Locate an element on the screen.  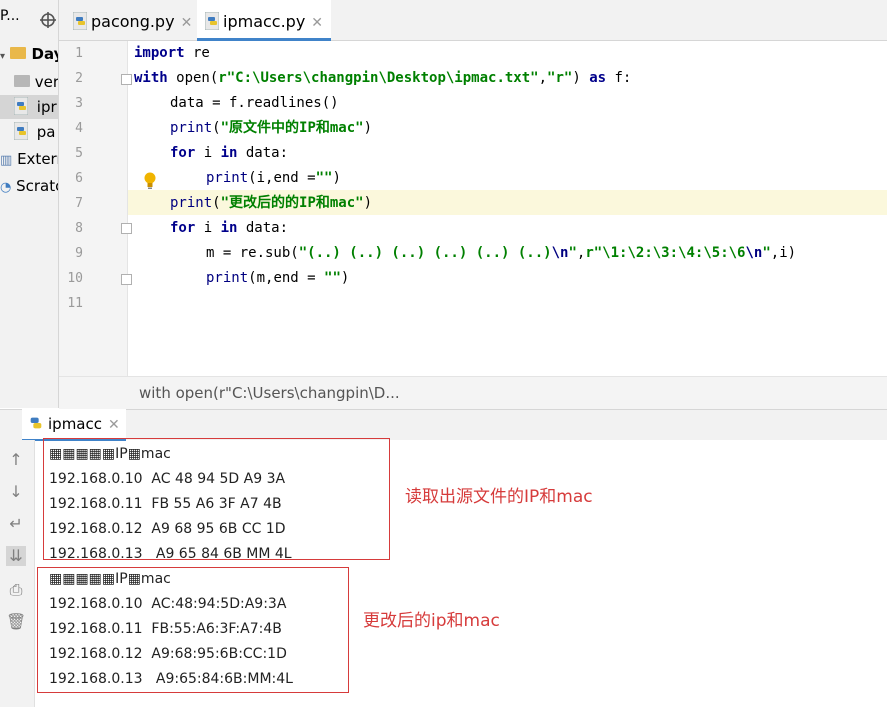
project-panel: P... ▾ Day4 ver ipr pa ▥ Extern ◔ is located at coordinates (29, 204).